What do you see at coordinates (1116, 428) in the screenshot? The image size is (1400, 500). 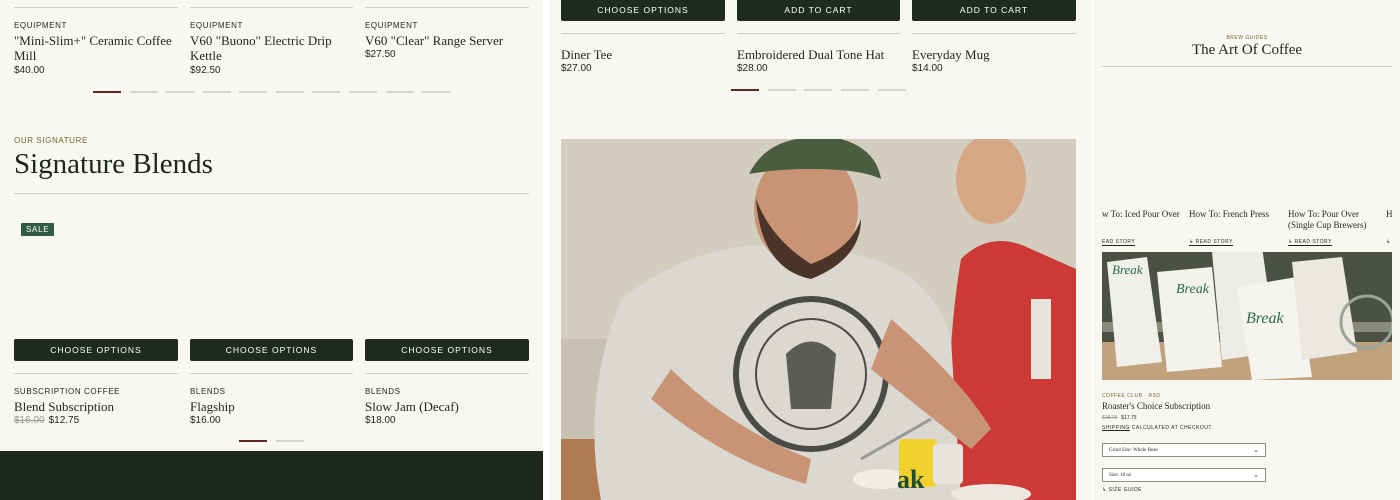 I see `shipping-link: SHIPPING` at bounding box center [1116, 428].